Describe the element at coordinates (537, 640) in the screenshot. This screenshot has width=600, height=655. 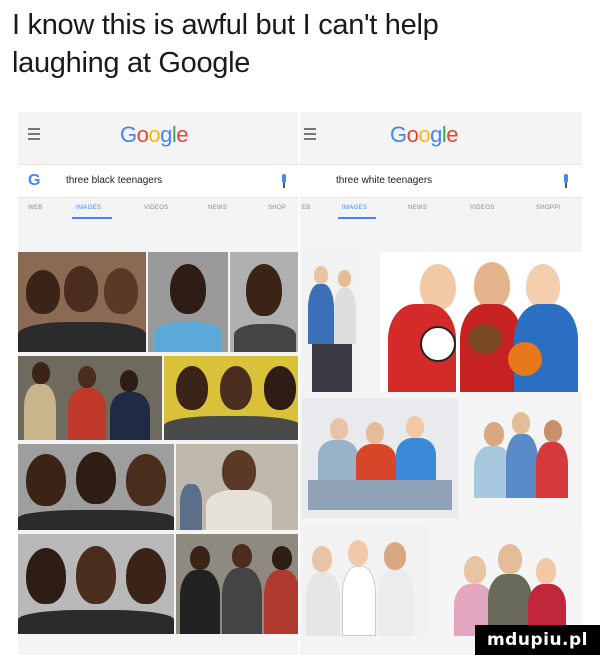
I see `site-watermark: mdupiu.pl` at that location.